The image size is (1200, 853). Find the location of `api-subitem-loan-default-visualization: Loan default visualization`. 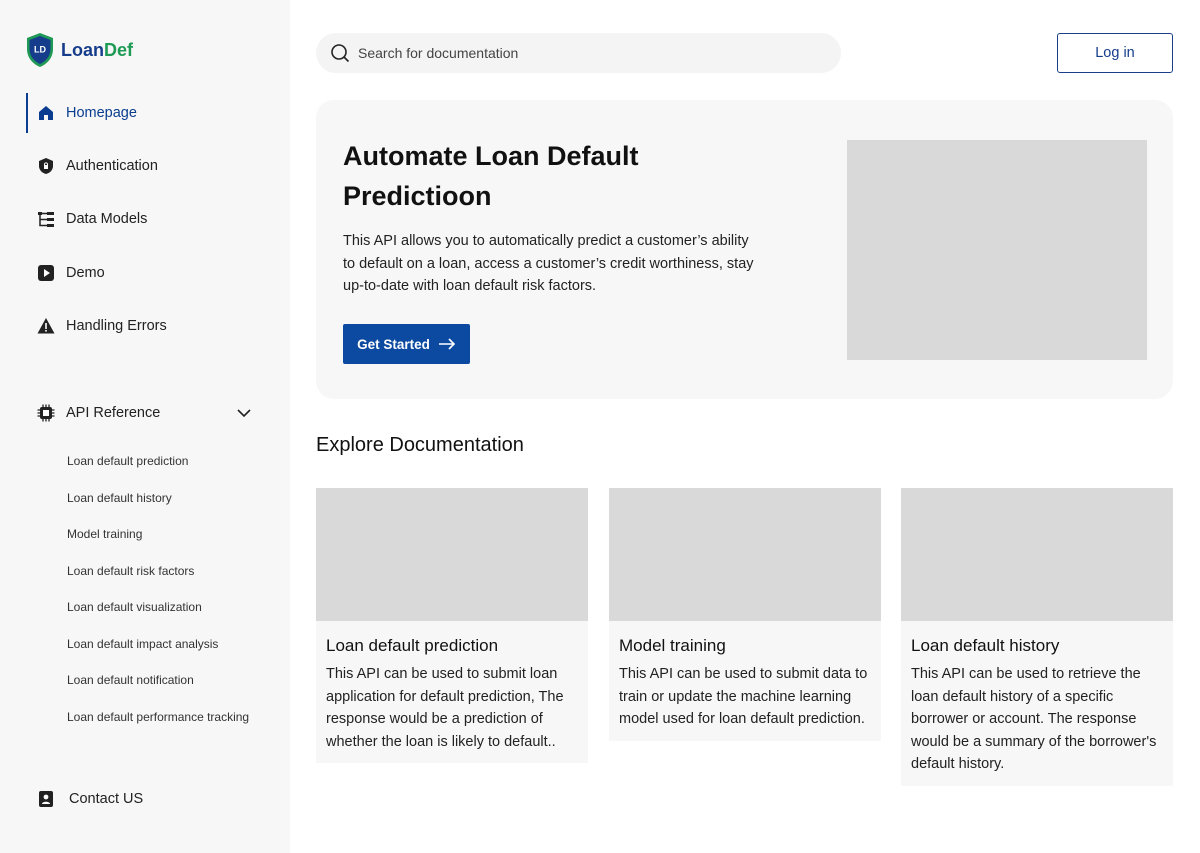

api-subitem-loan-default-visualization: Loan default visualization is located at coordinates (134, 607).